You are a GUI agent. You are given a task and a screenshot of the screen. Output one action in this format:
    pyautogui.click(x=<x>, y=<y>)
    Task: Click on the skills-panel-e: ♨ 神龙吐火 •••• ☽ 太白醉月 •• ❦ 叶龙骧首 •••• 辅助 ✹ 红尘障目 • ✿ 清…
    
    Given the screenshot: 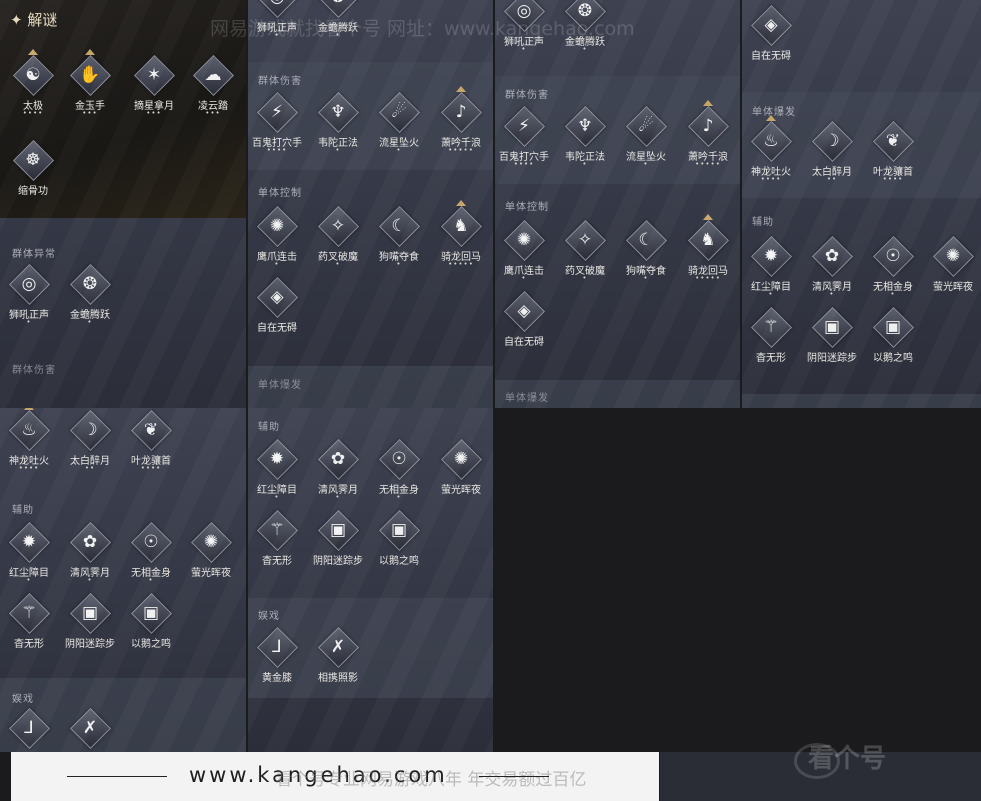 What is the action you would take?
    pyautogui.click(x=123, y=580)
    